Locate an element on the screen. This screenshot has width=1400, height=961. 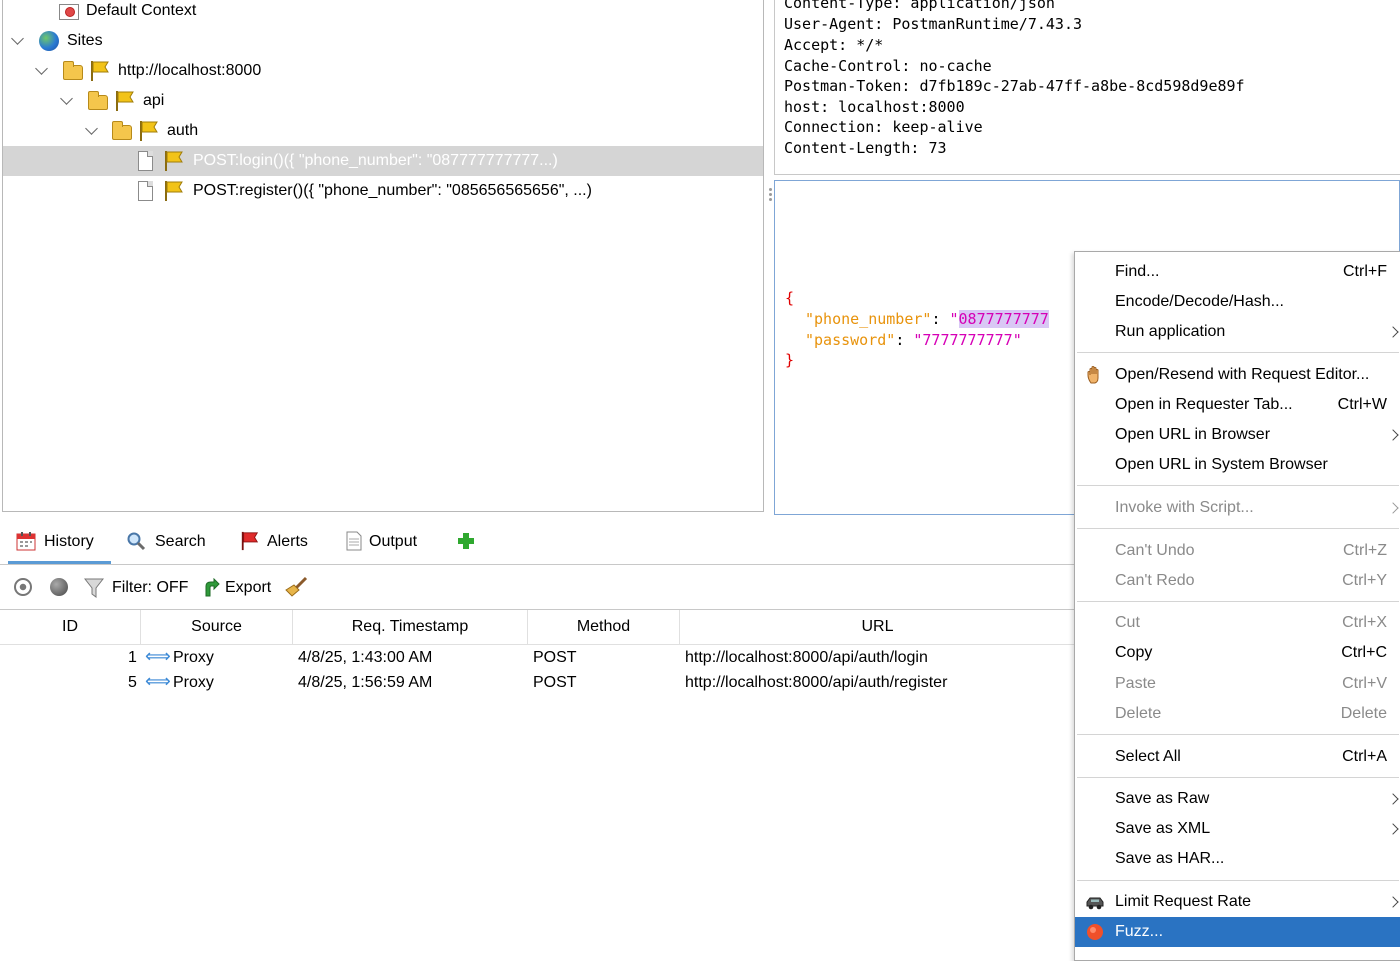
selected-text: 0877777777 is located at coordinates (1003, 319).